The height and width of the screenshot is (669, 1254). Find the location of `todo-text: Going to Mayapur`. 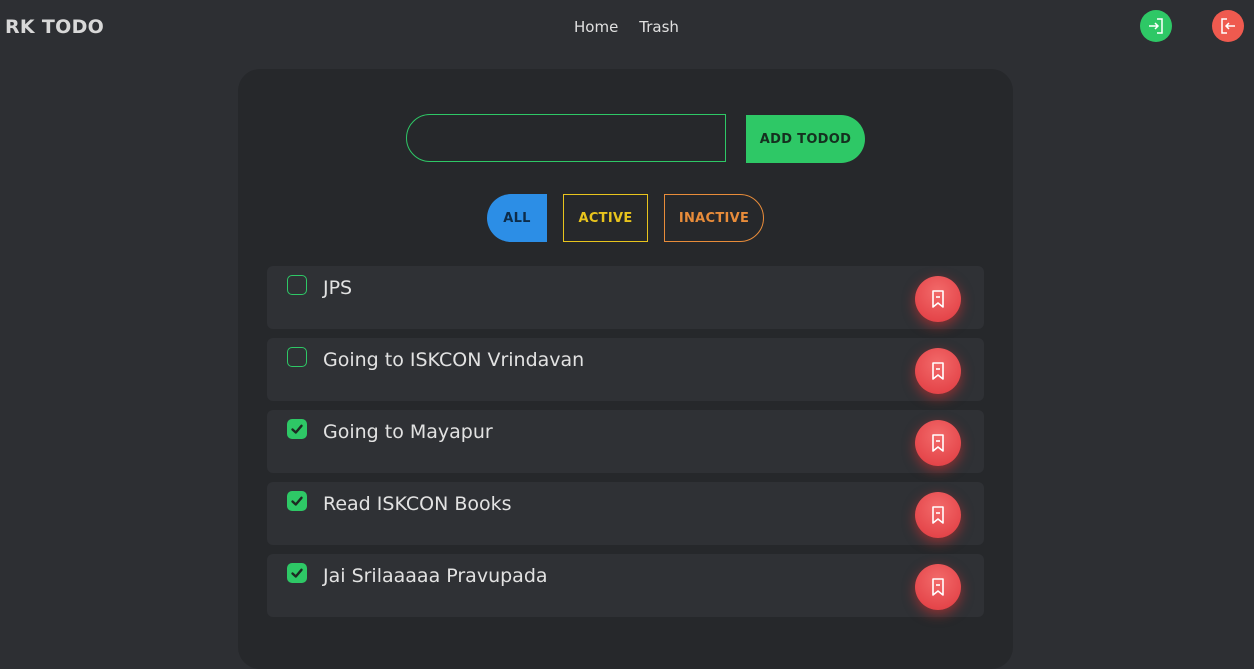

todo-text: Going to Mayapur is located at coordinates (408, 432).